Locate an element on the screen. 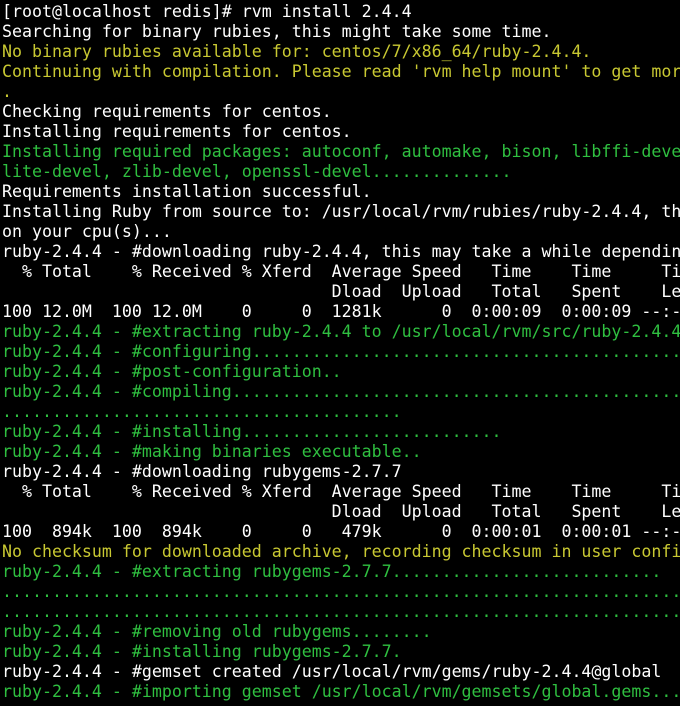 Image resolution: width=680 pixels, height=706 pixels. terminal-line: ruby-2.4.4 - #downloading rubygems-2.7.7 is located at coordinates (202, 471).